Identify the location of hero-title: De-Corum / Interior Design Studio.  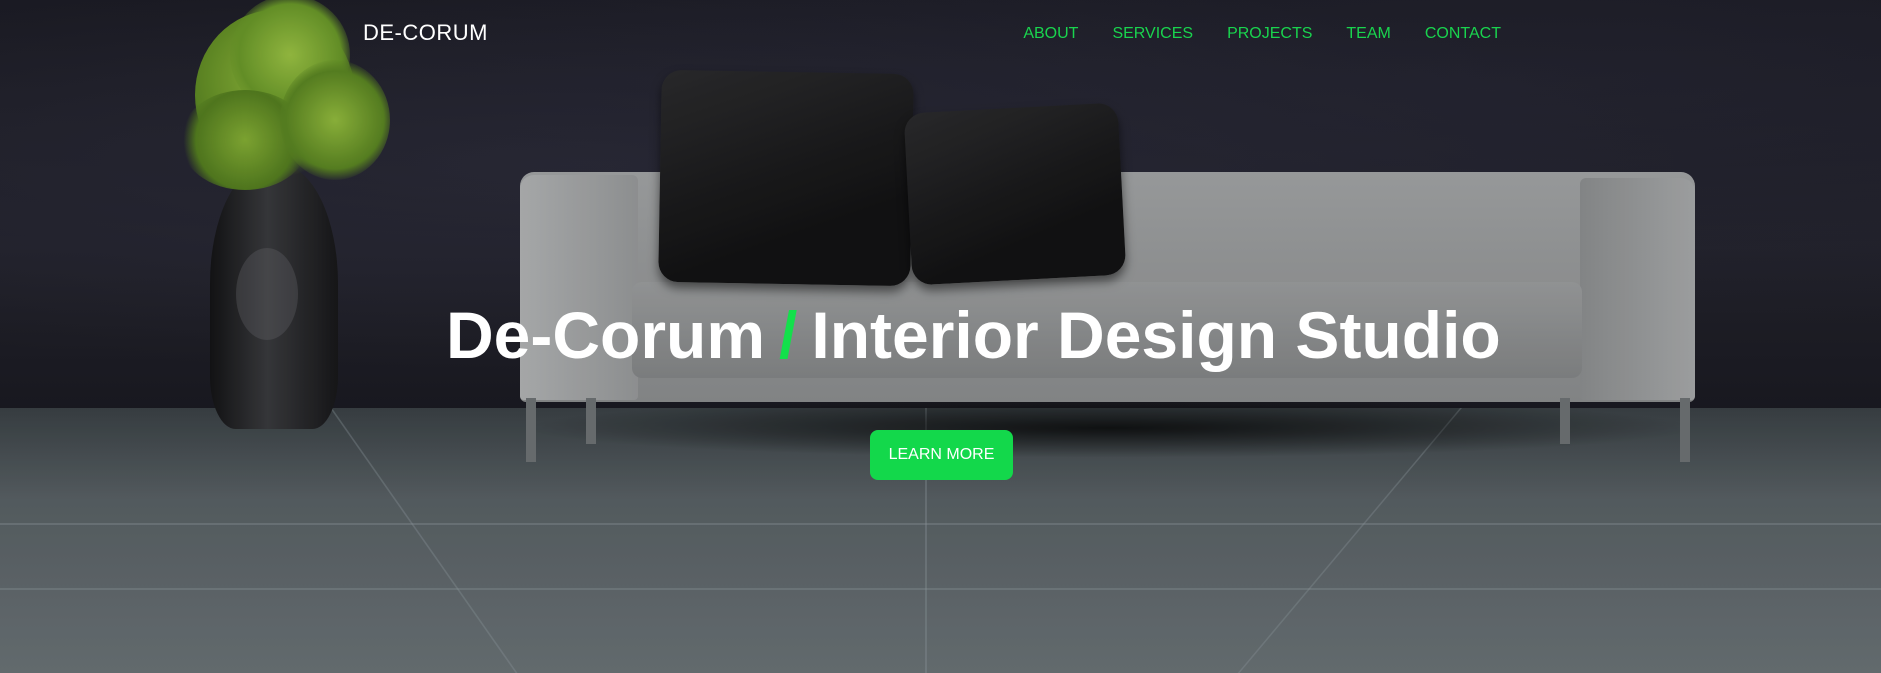
(973, 335).